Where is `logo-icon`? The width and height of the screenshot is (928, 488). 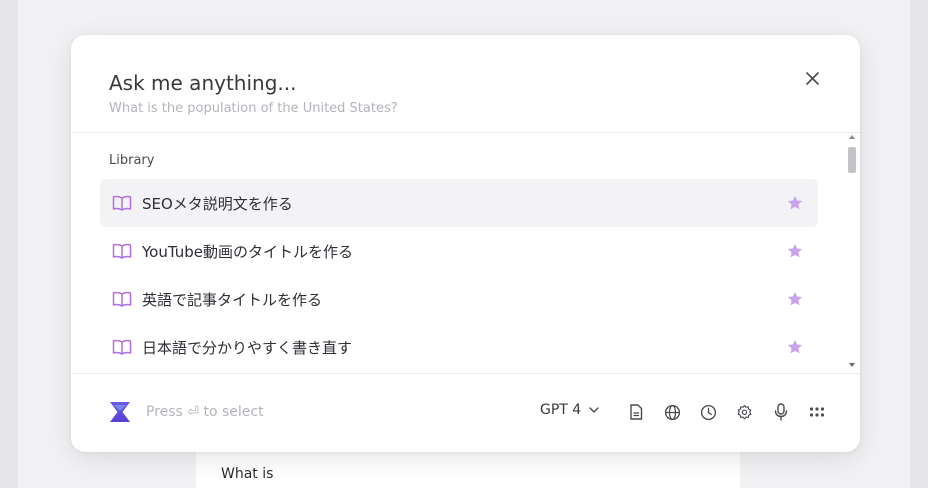 logo-icon is located at coordinates (120, 412).